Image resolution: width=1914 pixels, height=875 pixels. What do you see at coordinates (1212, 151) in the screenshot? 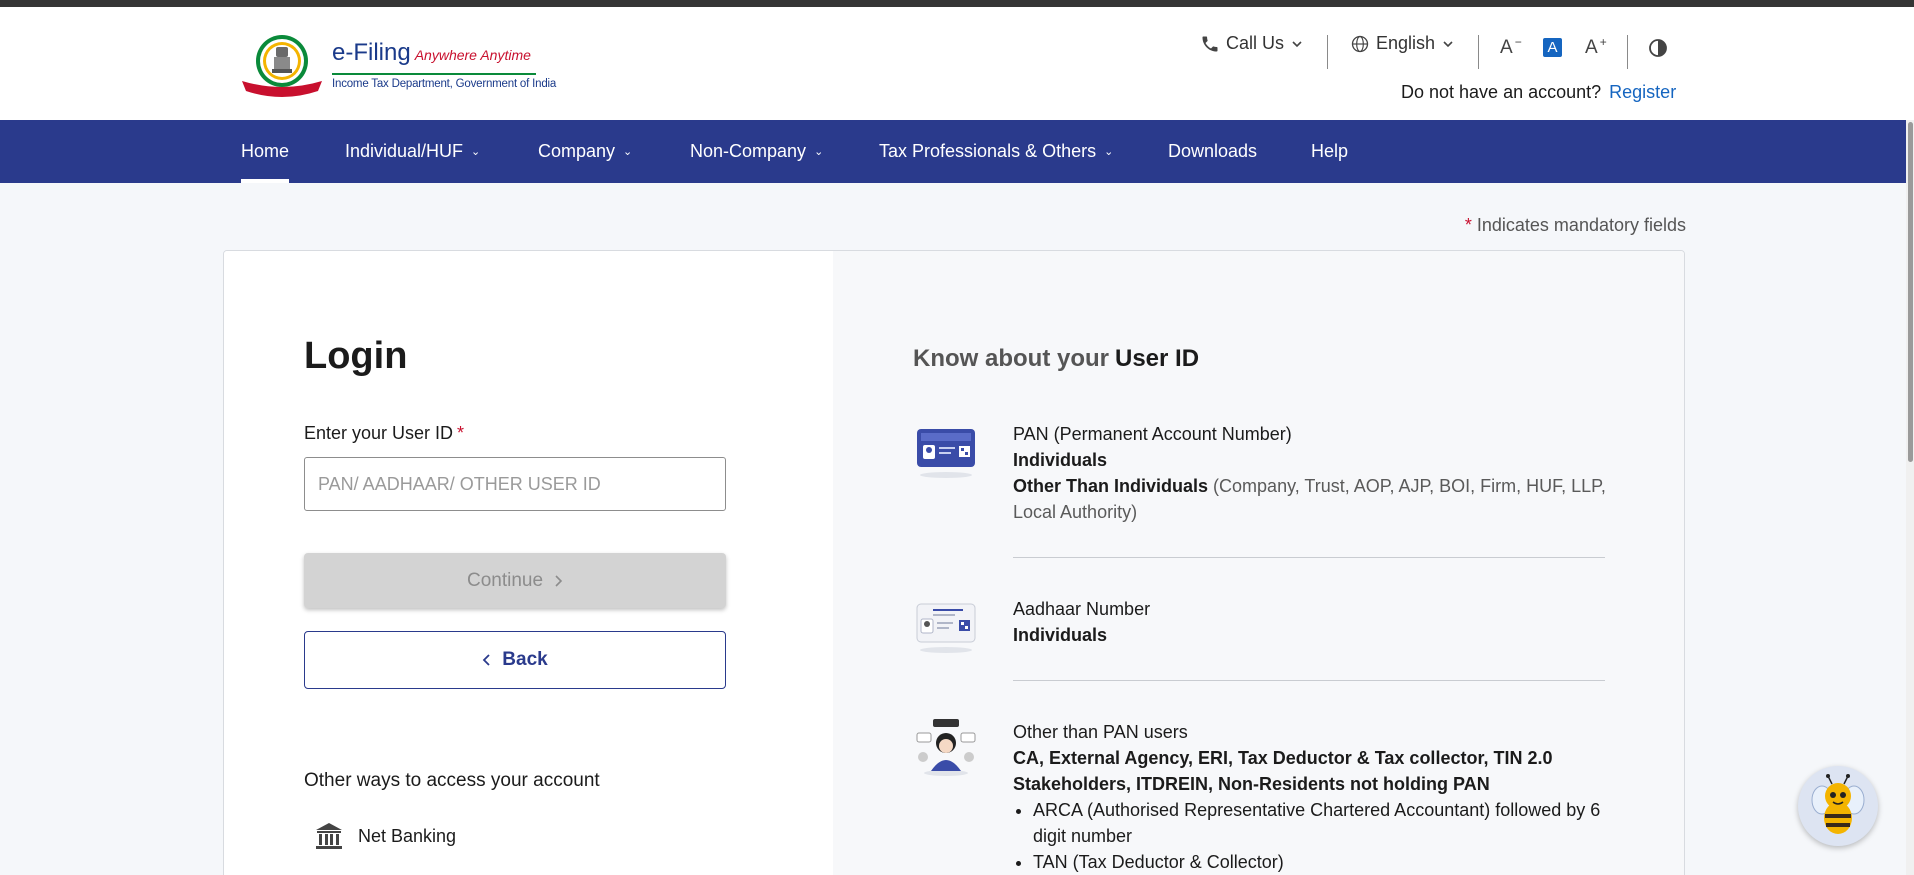
I see `nav-item-downloads: Downloads` at bounding box center [1212, 151].